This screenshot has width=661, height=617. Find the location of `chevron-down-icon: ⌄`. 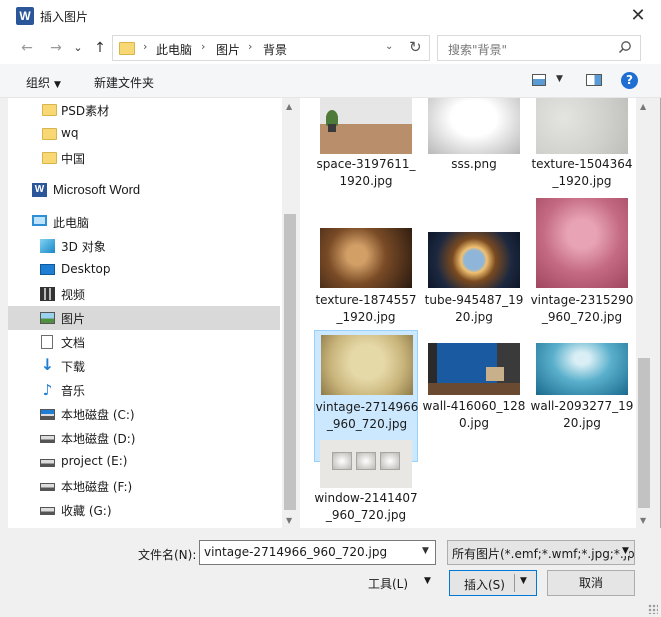

chevron-down-icon: ⌄ is located at coordinates (389, 46).